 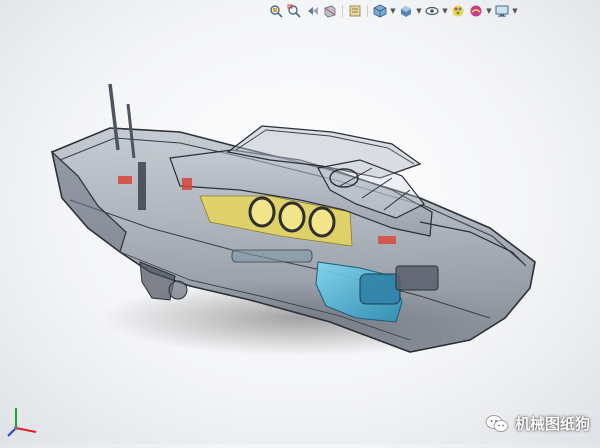 I want to click on heads-up-view-toolbar: ▼ ▼ ▼ ▼ ▼, so click(x=393, y=11).